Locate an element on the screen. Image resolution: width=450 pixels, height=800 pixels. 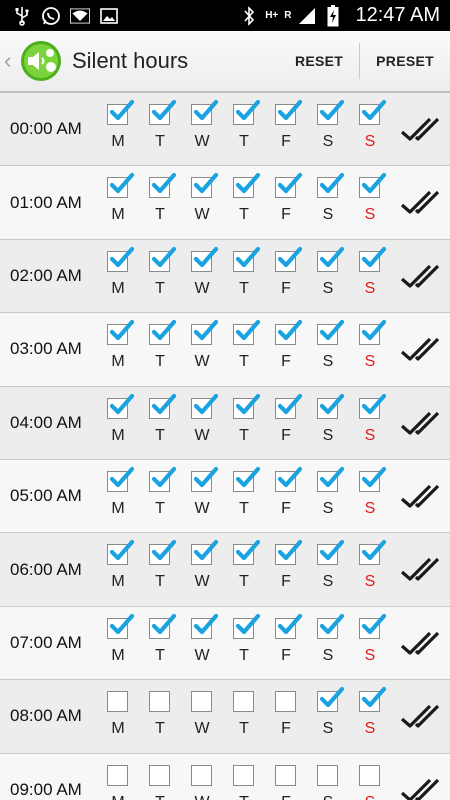
day-toggle: S is located at coordinates (372, 714).